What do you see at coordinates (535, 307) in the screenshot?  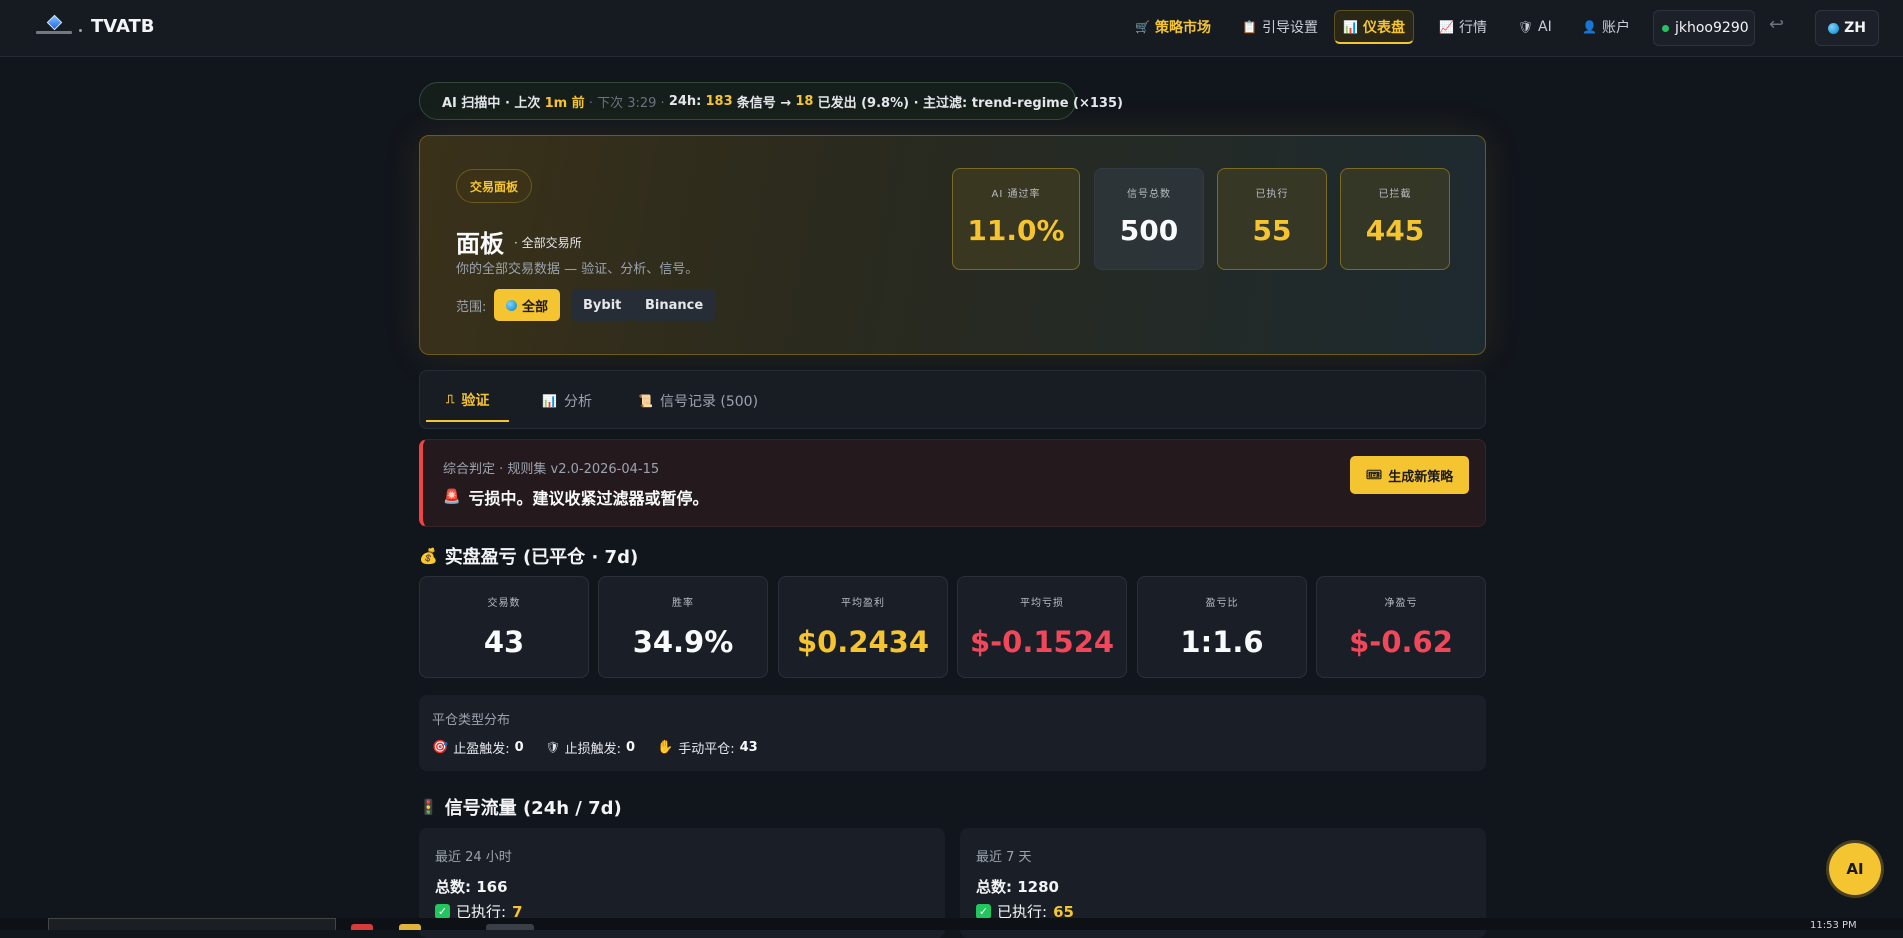 I see `scope-label-text: 全部` at bounding box center [535, 307].